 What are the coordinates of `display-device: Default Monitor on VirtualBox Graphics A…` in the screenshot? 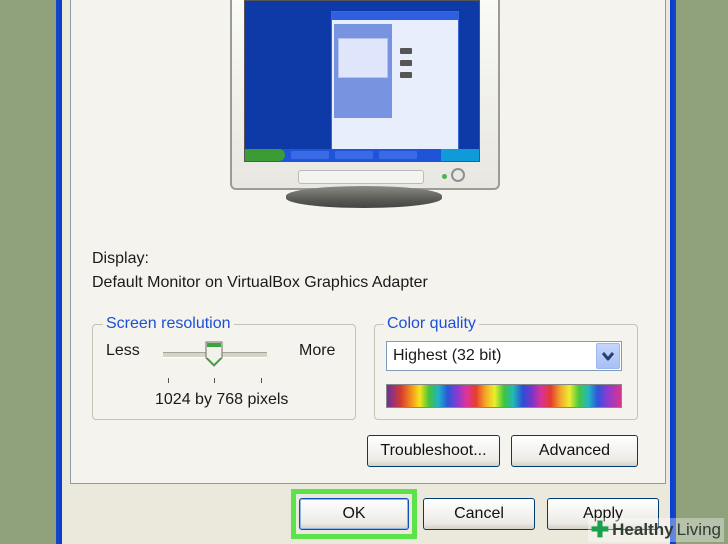 It's located at (260, 282).